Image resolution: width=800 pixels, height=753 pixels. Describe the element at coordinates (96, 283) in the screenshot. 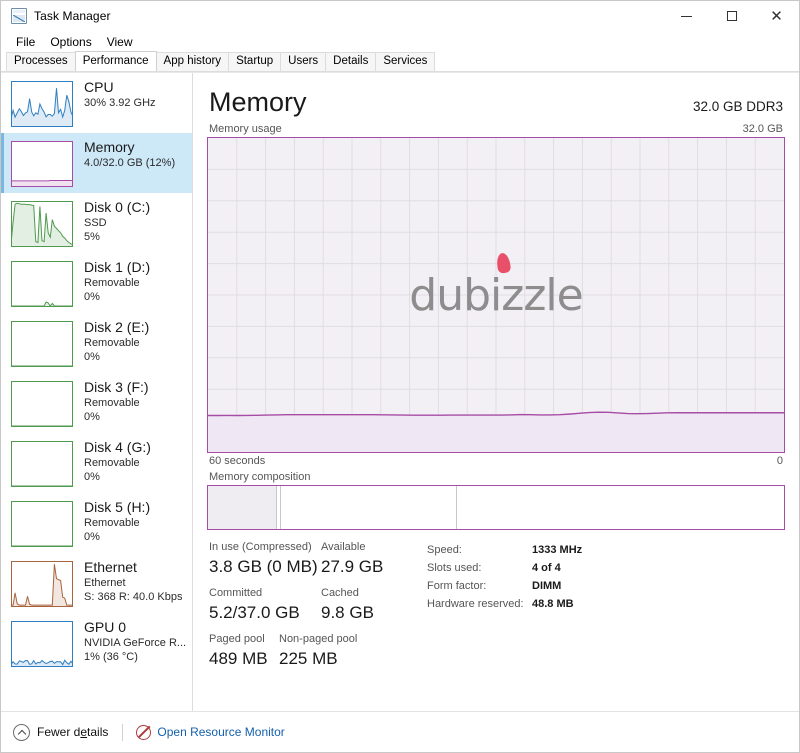

I see `sidebar-item-disk-1-d: Disk 1 (D:) Removable 0%` at that location.